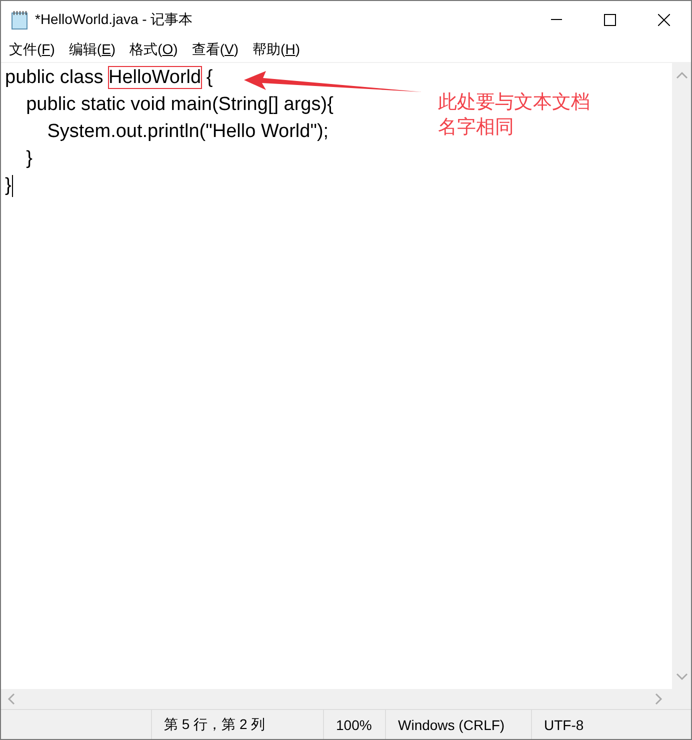  What do you see at coordinates (215, 50) in the screenshot?
I see `menu-item: 查看(V)` at bounding box center [215, 50].